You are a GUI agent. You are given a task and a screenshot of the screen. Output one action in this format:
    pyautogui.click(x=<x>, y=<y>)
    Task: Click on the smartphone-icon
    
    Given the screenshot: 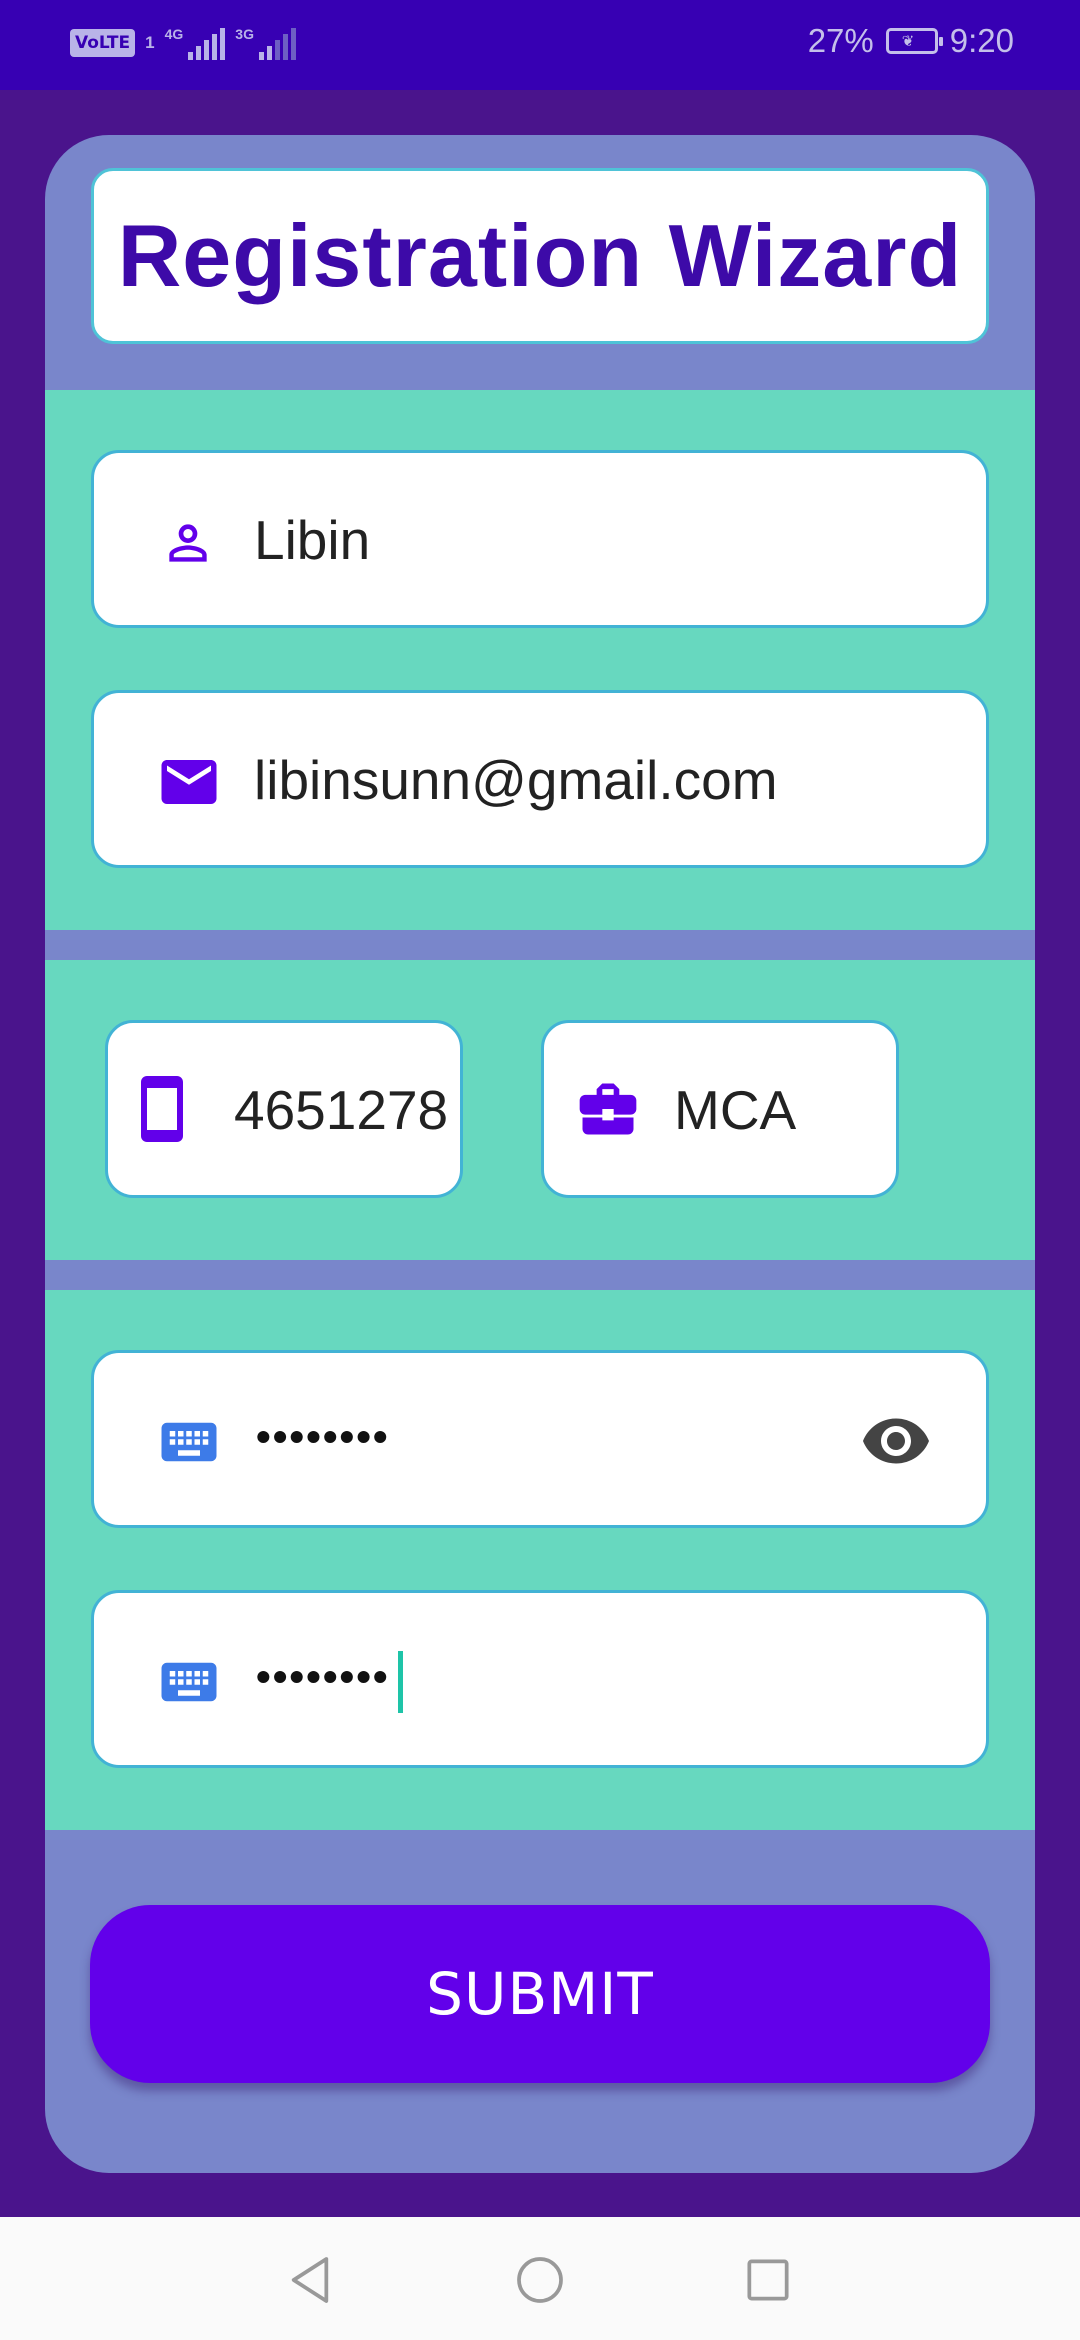 What is the action you would take?
    pyautogui.click(x=162, y=1109)
    